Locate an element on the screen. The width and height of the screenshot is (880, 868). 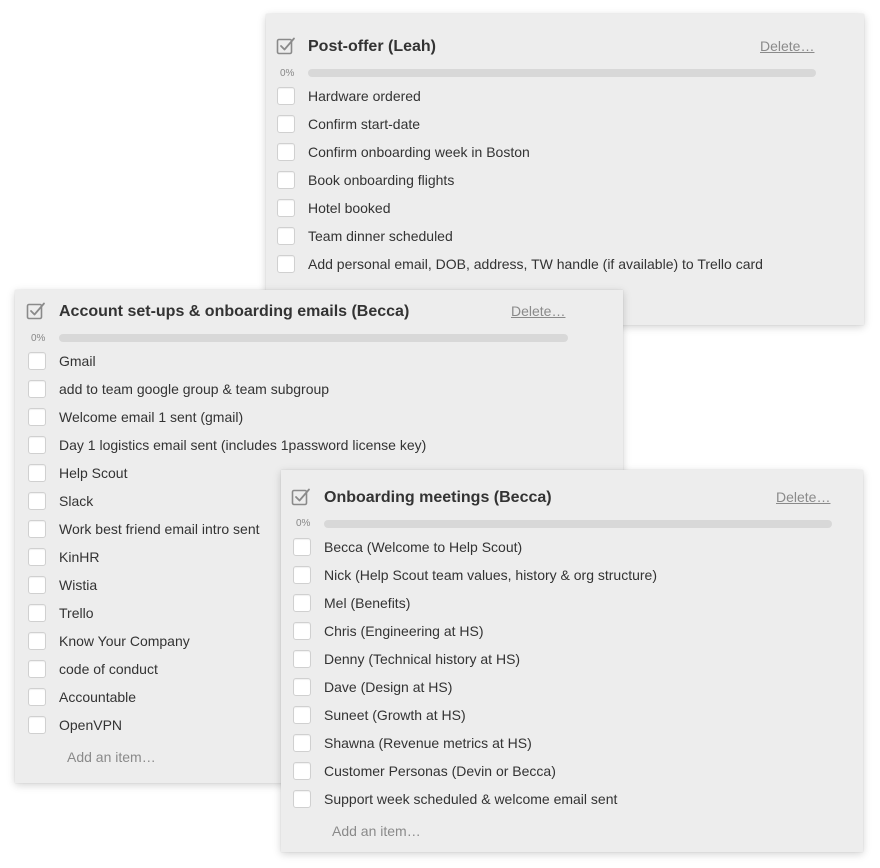
checklist-title: Post-offer (Leah) is located at coordinates (372, 47).